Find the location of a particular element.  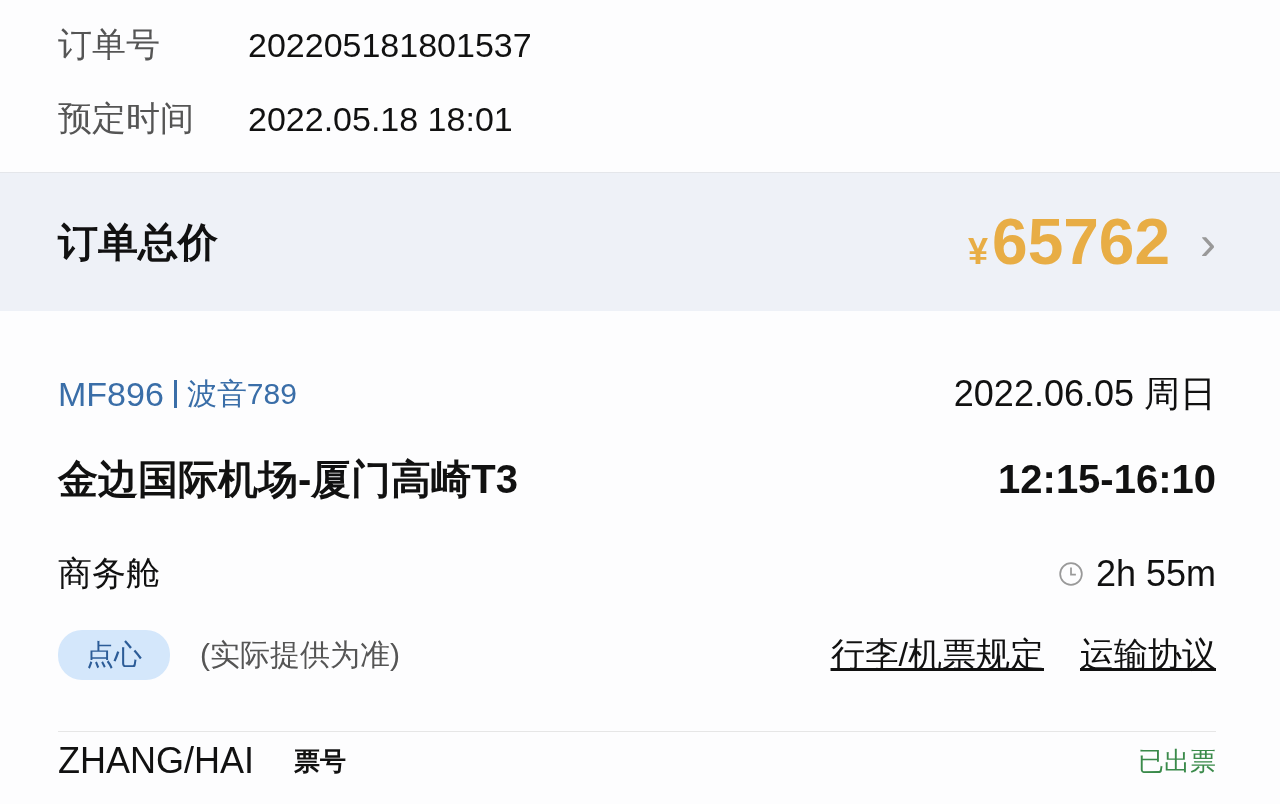

flight-duration: 2h 55m is located at coordinates (1155, 574).